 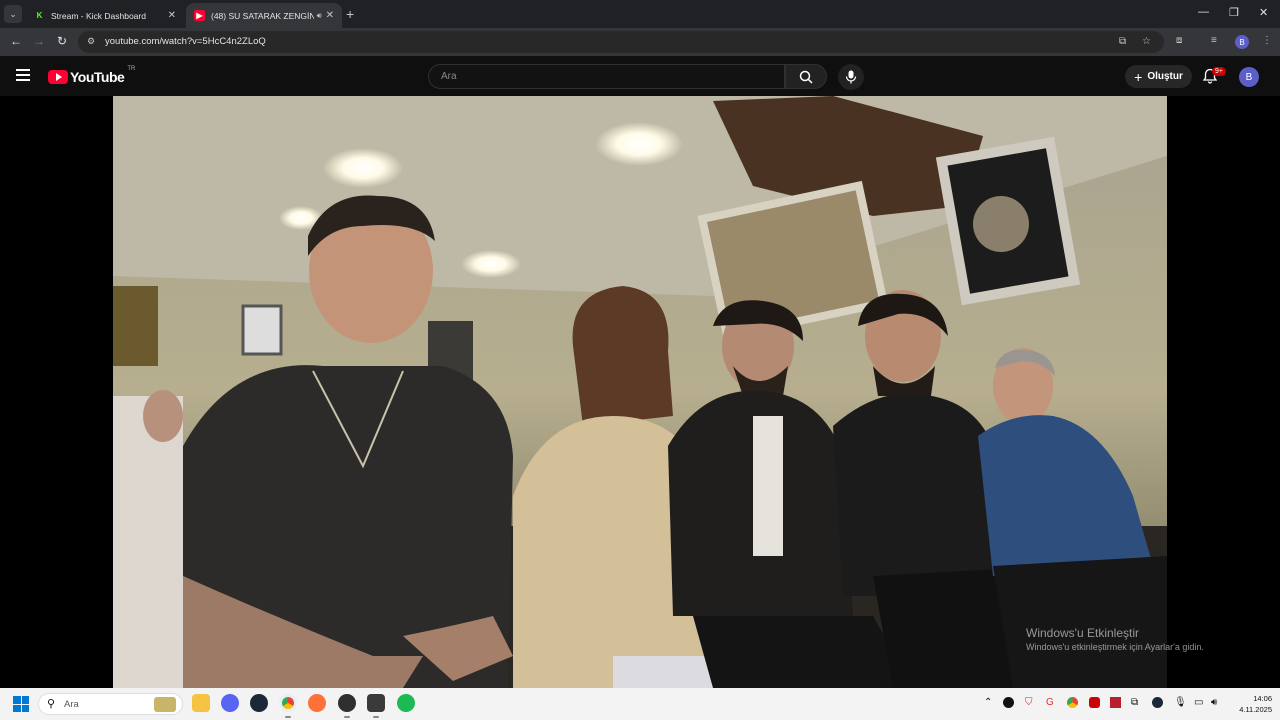 I want to click on tab-title: Stream - Kick Dashboard, so click(x=98, y=15).